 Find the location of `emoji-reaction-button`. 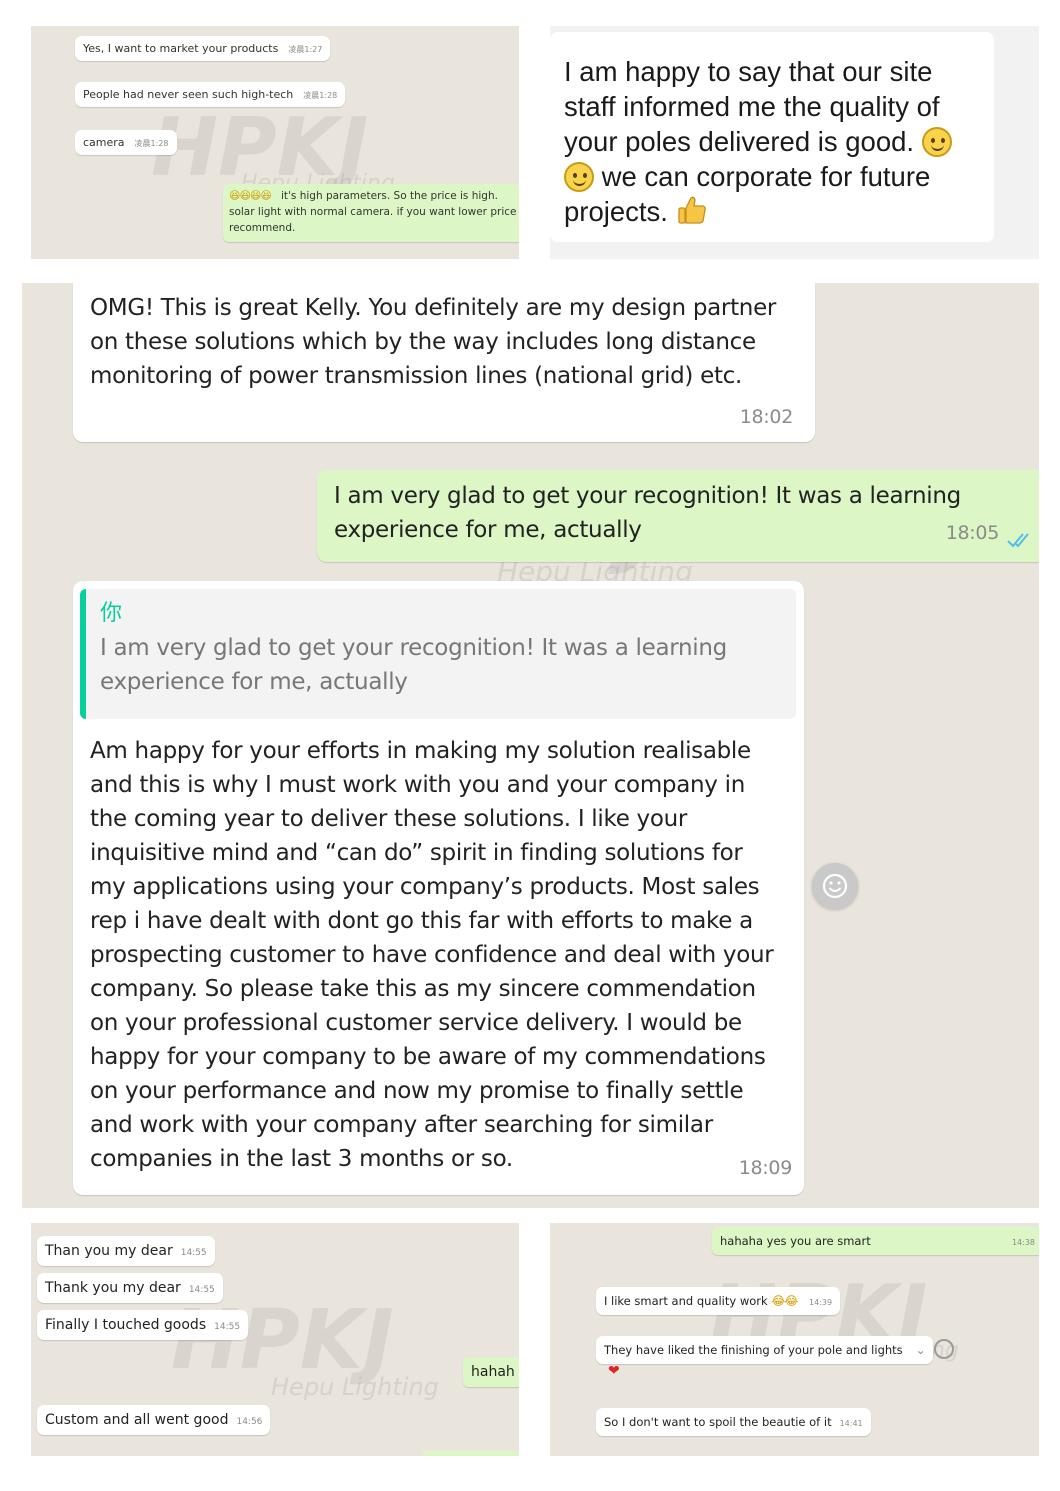

emoji-reaction-button is located at coordinates (835, 886).